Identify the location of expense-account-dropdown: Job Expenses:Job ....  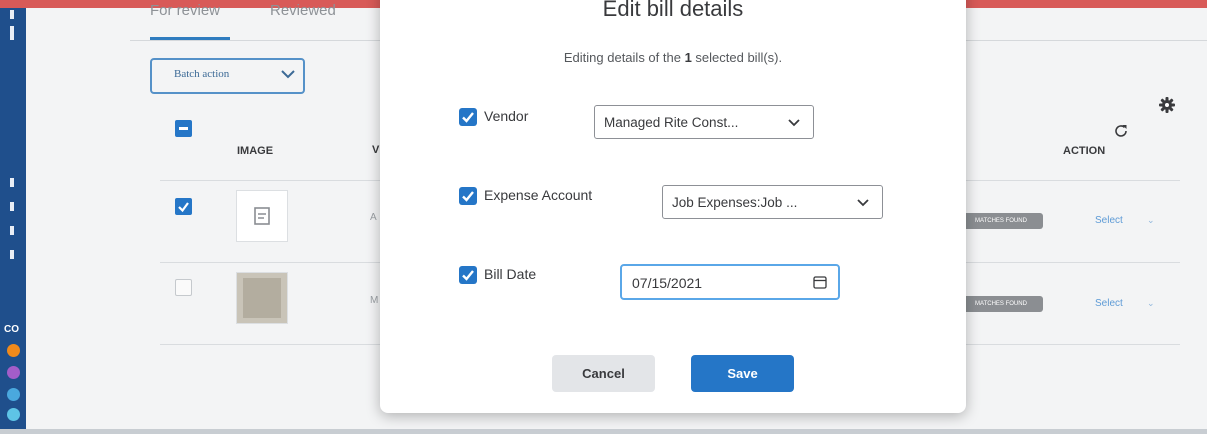
(772, 202).